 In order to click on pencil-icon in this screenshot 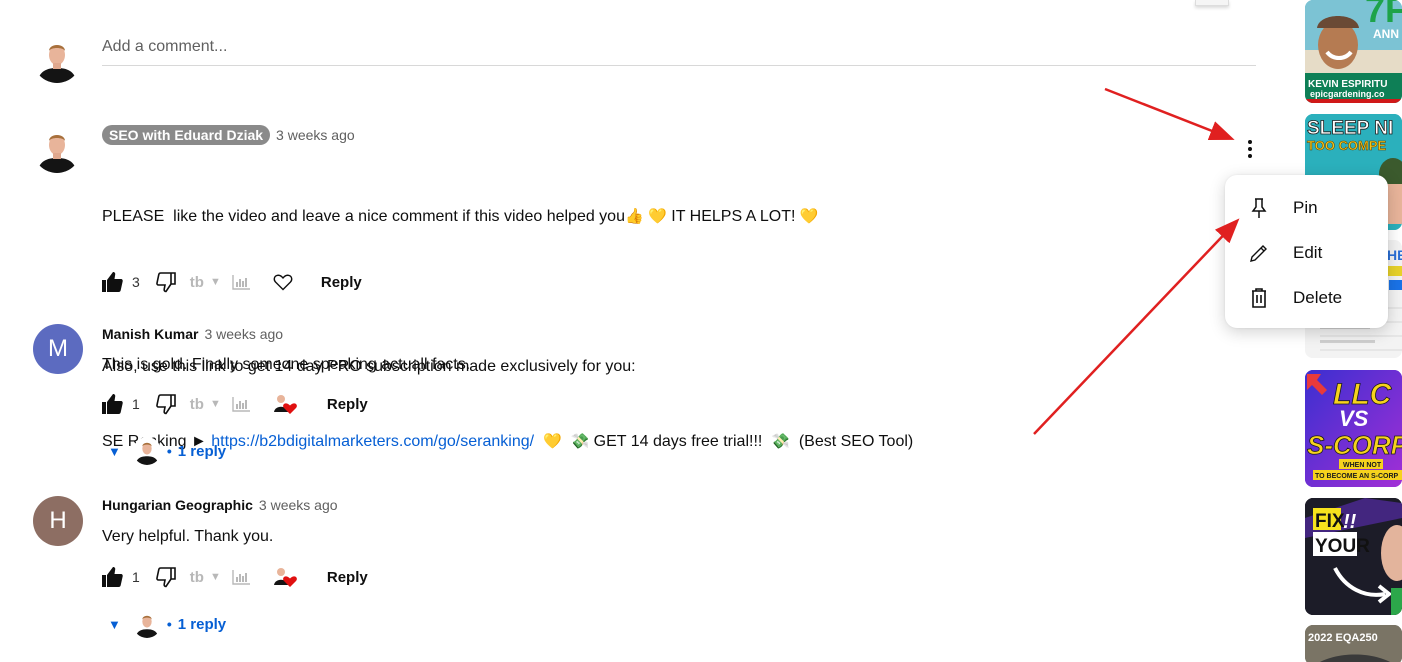, I will do `click(1259, 253)`.